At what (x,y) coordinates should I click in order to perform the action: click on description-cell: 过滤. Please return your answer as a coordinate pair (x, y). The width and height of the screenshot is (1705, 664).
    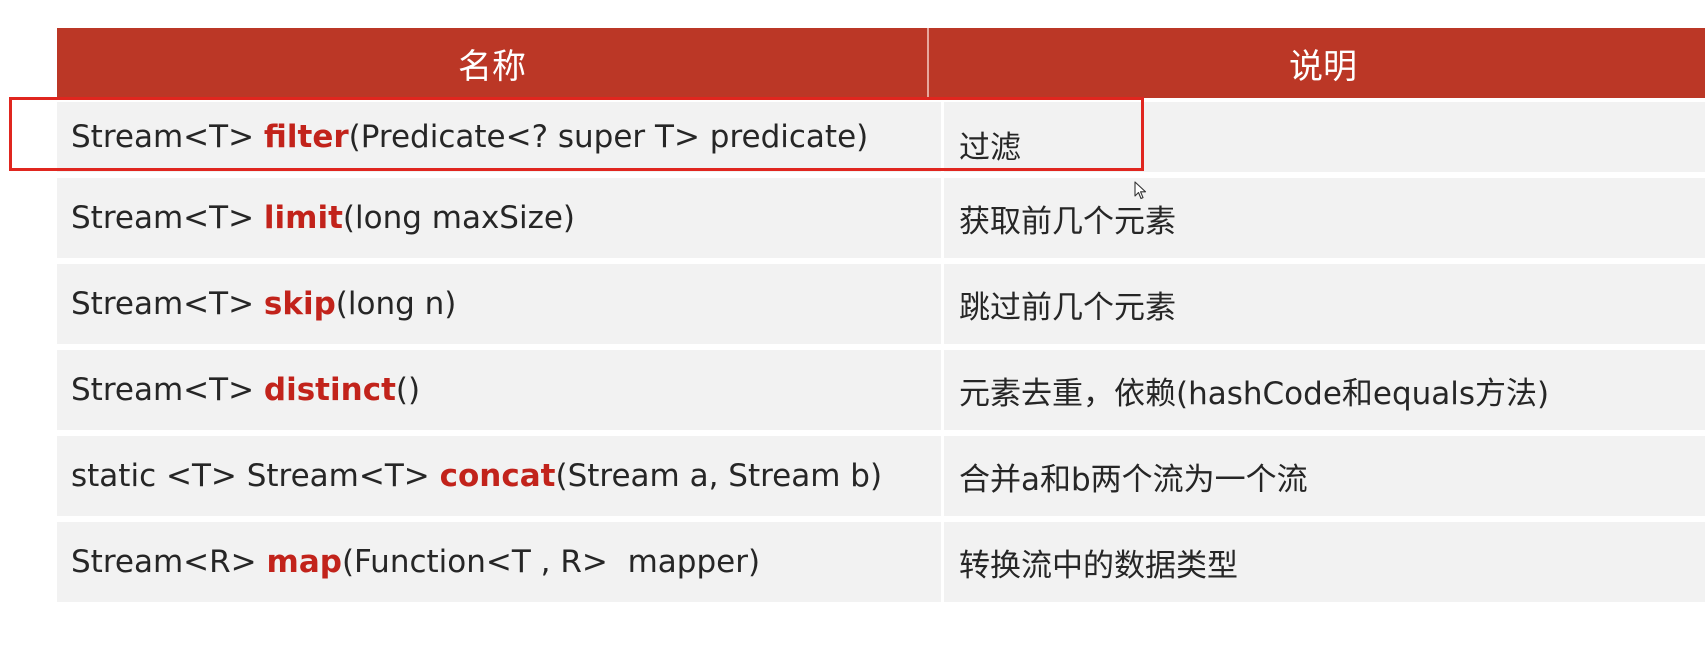
    Looking at the image, I should click on (990, 147).